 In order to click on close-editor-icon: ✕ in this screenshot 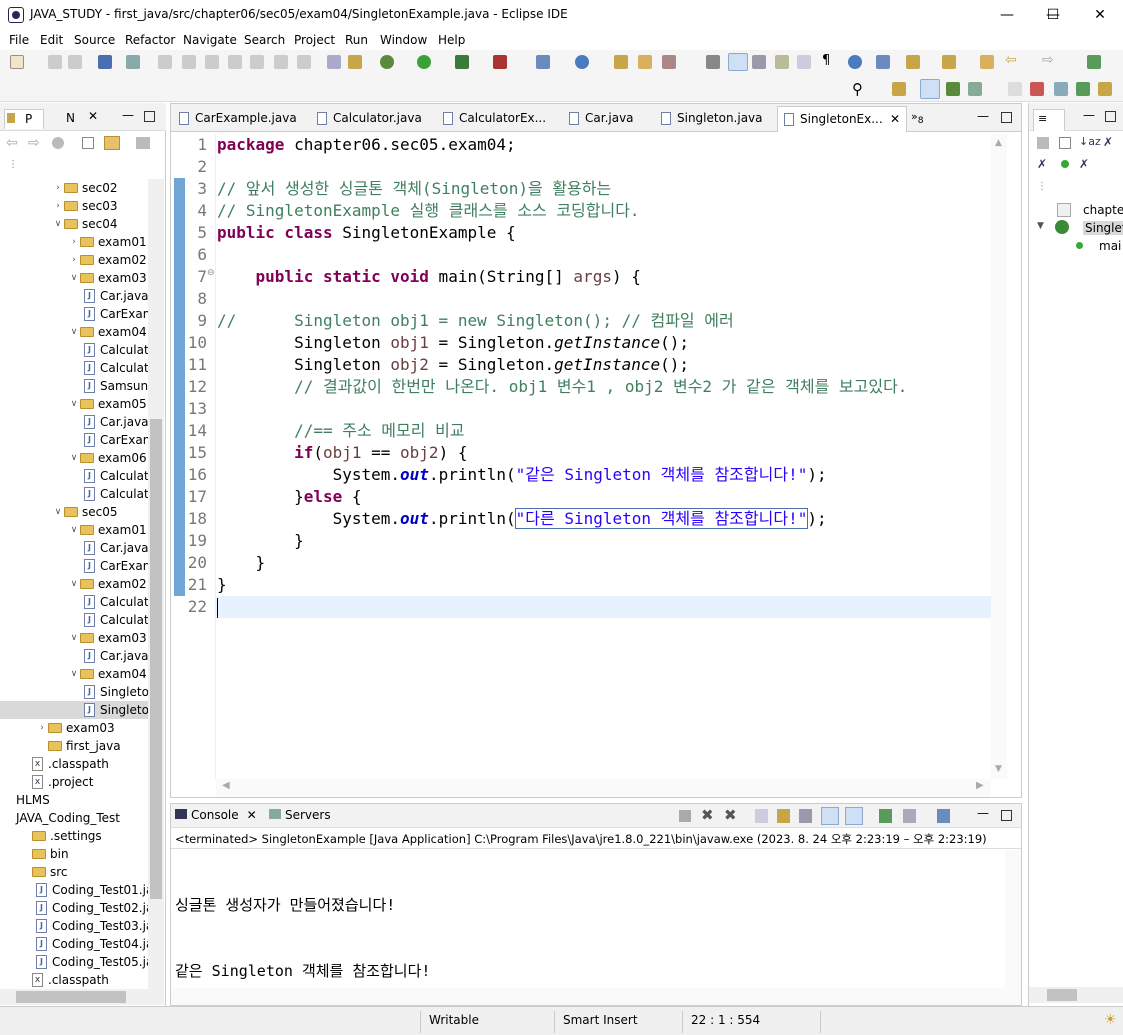, I will do `click(895, 119)`.